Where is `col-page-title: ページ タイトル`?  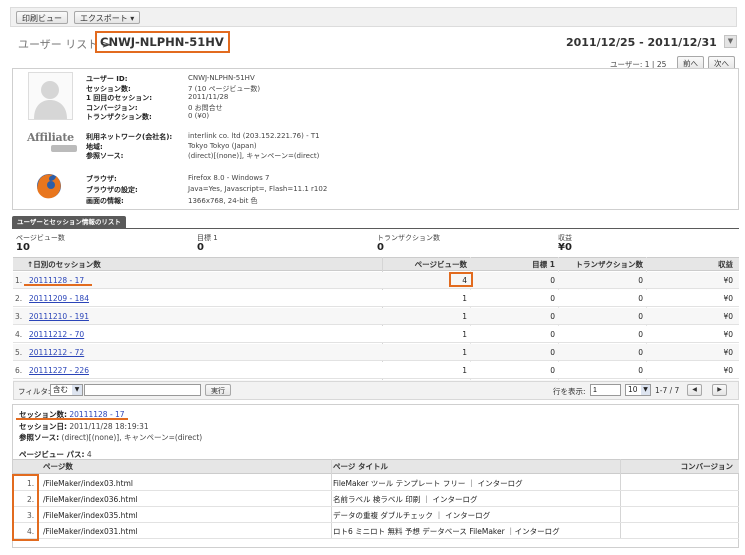
col-page-title: ページ タイトル is located at coordinates (360, 467).